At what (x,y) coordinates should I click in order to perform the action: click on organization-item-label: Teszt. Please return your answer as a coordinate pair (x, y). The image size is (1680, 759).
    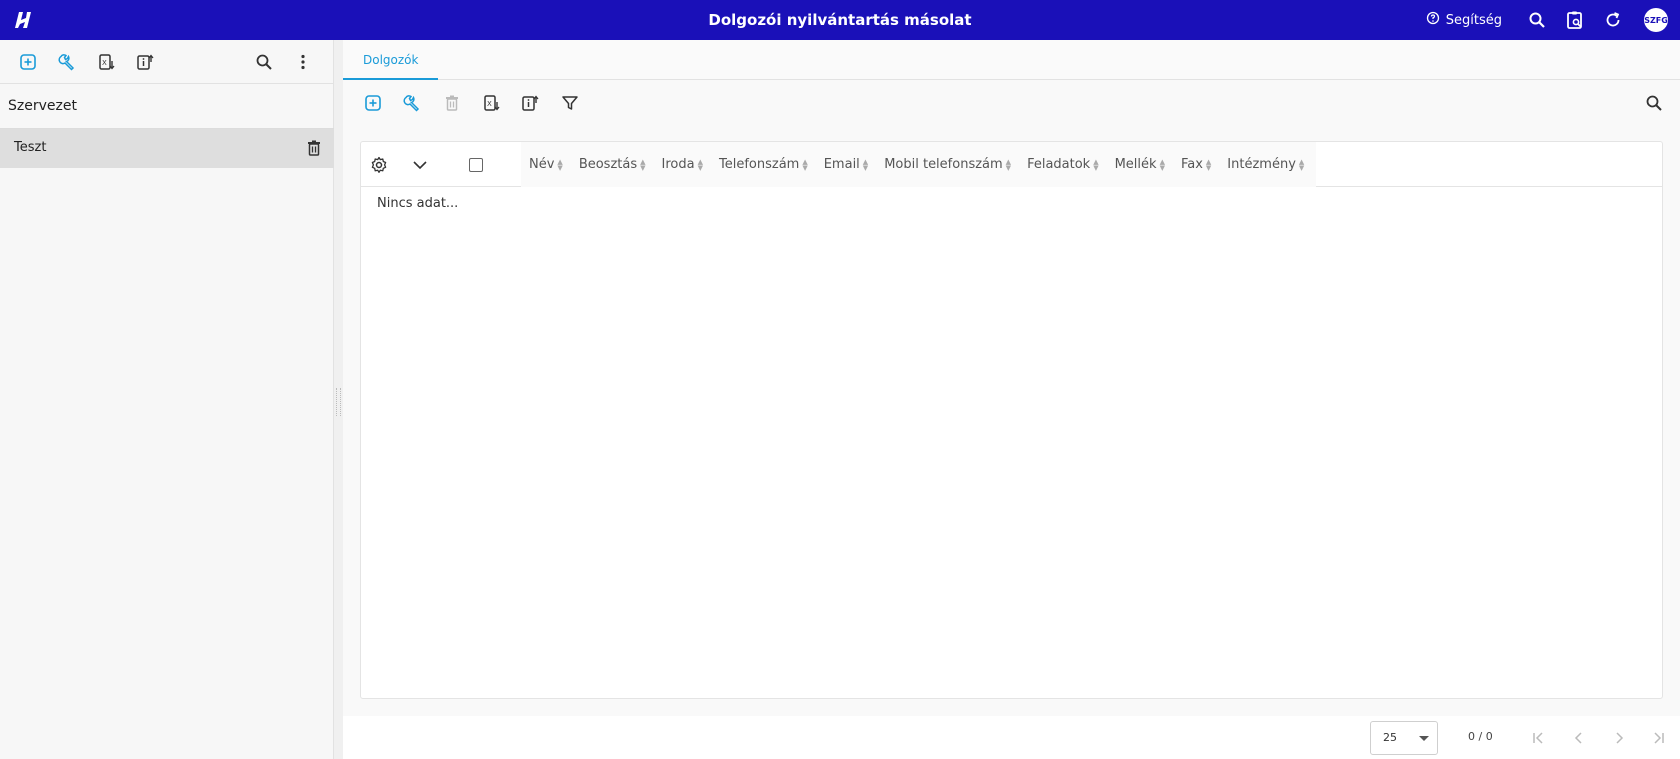
    Looking at the image, I should click on (30, 147).